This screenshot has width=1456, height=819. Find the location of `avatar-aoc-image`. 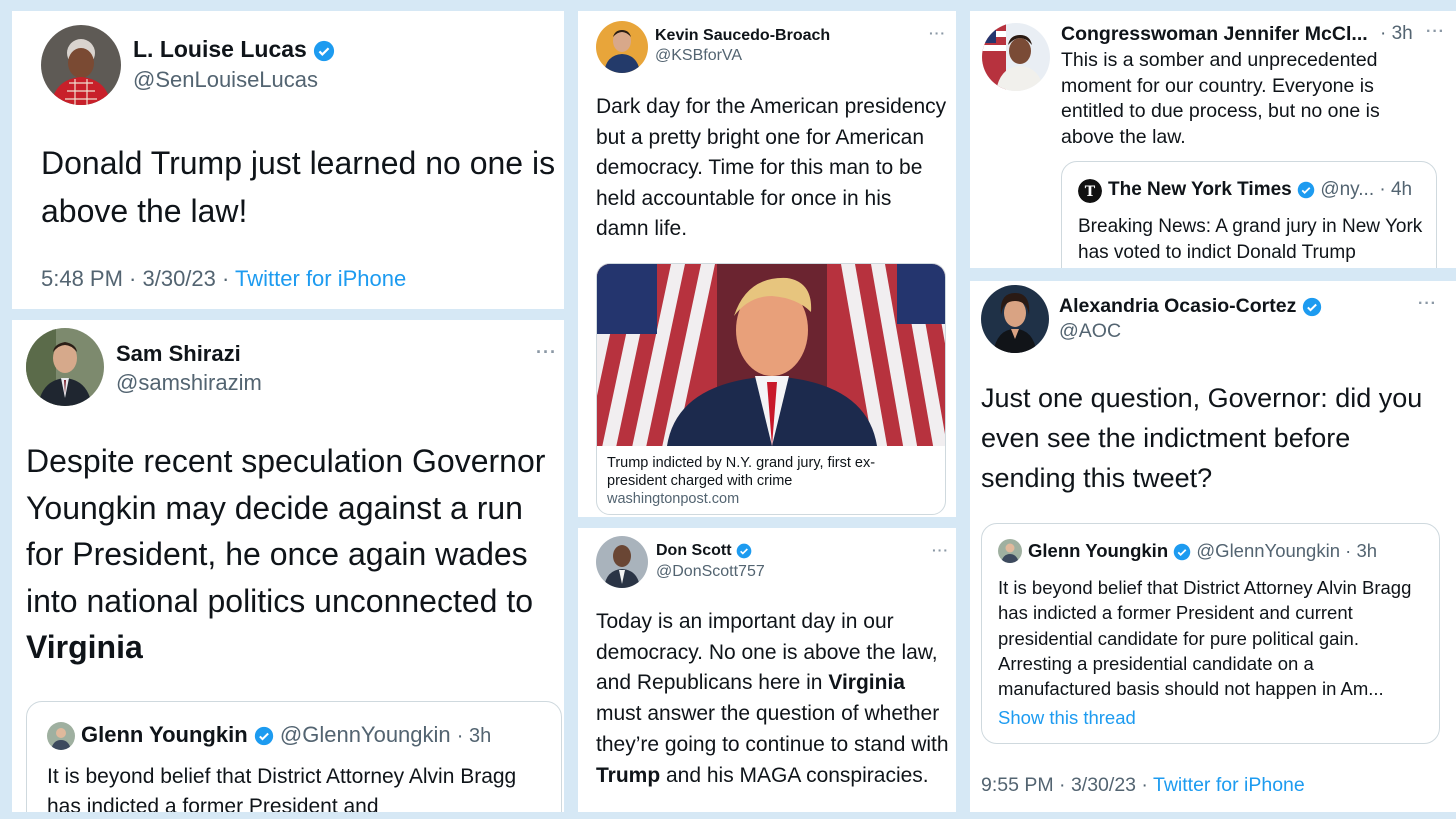

avatar-aoc-image is located at coordinates (1015, 319).